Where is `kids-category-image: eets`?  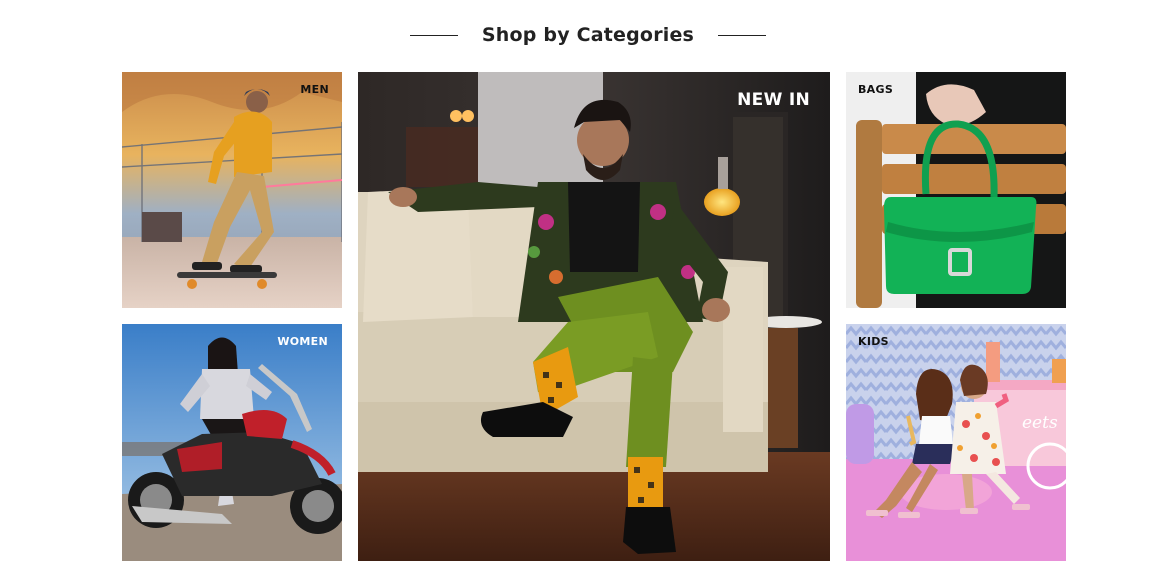
kids-category-image: eets is located at coordinates (956, 442).